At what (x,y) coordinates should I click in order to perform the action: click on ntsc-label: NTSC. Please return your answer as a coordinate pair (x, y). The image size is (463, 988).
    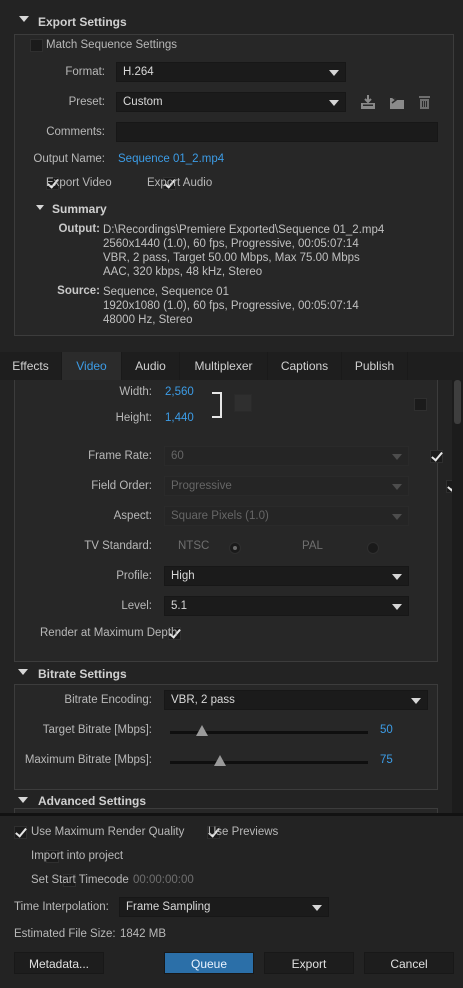
    Looking at the image, I should click on (194, 546).